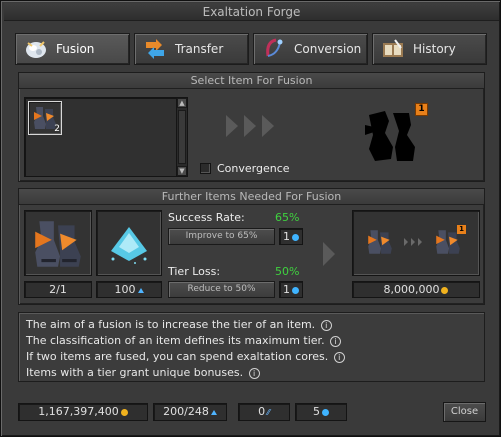  Describe the element at coordinates (125, 289) in the screenshot. I see `dust-amount: 100` at that location.